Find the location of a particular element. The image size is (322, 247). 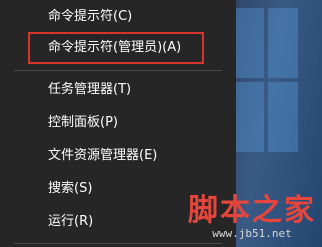

menu-item-command-prompt-admin: 命令提示符(管理员)(A) is located at coordinates (116, 48).